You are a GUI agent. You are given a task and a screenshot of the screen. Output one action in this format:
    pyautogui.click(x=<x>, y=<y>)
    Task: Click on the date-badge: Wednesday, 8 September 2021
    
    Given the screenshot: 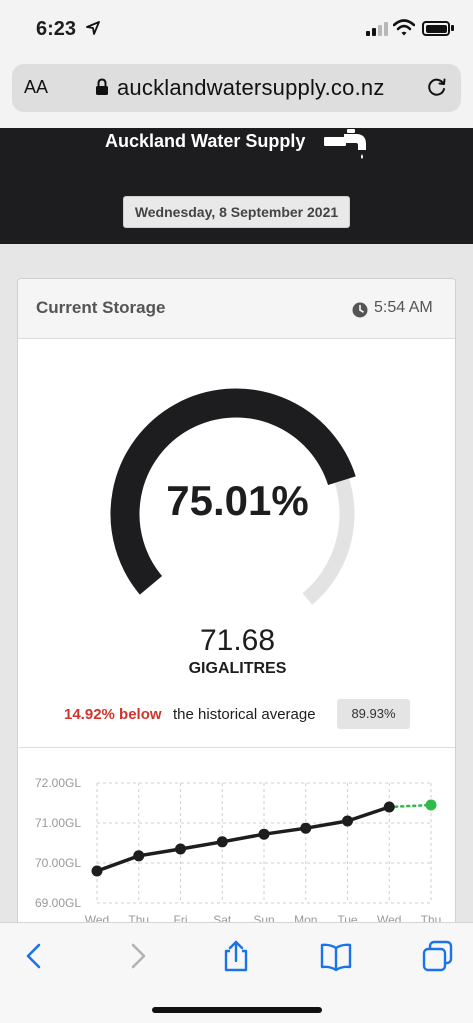 What is the action you would take?
    pyautogui.click(x=236, y=212)
    